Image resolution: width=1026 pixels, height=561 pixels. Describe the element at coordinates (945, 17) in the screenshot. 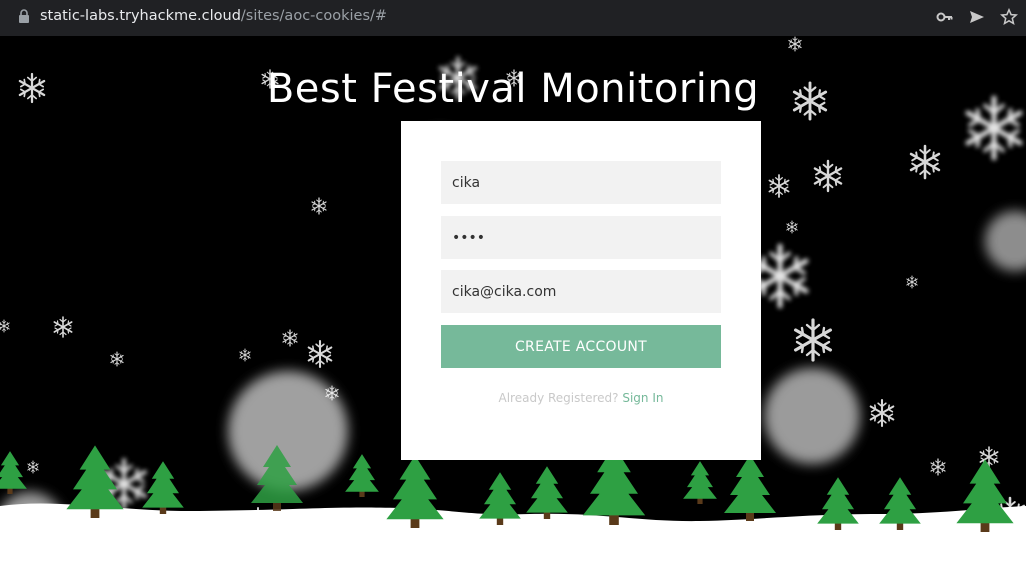

I see `key-icon` at that location.